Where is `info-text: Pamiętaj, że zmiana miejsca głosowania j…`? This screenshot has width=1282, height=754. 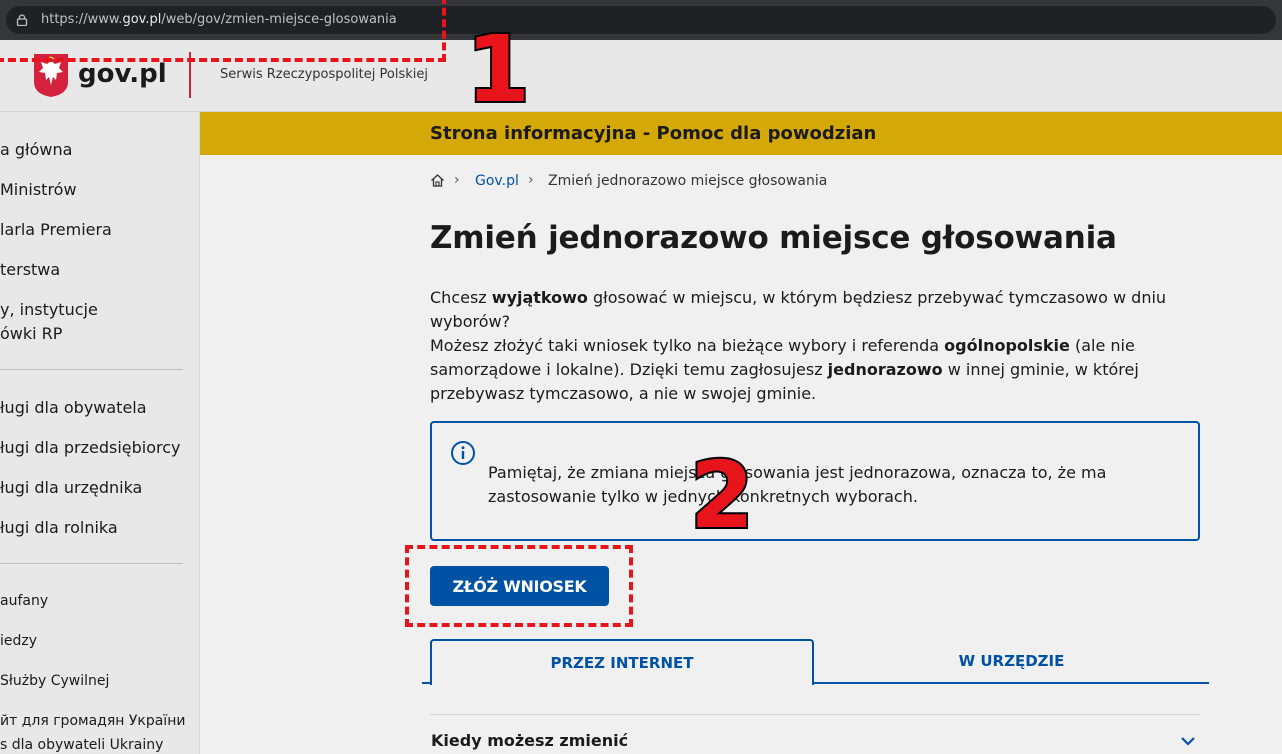 info-text: Pamiętaj, że zmiana miejsca głosowania j… is located at coordinates (797, 484).